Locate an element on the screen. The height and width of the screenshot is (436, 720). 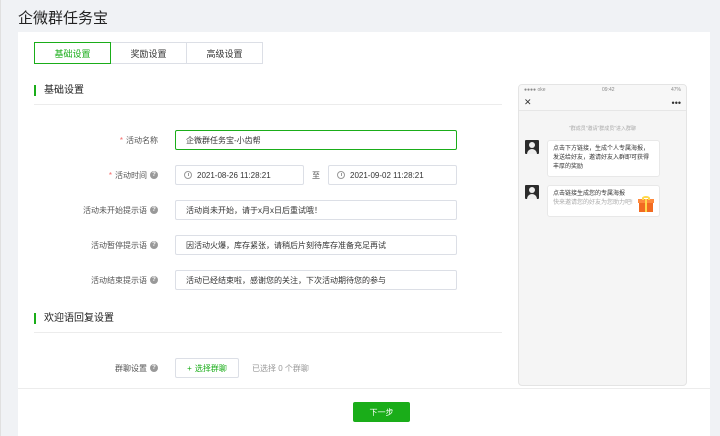
tab-advanced-settings: 高级设置 is located at coordinates (224, 53).